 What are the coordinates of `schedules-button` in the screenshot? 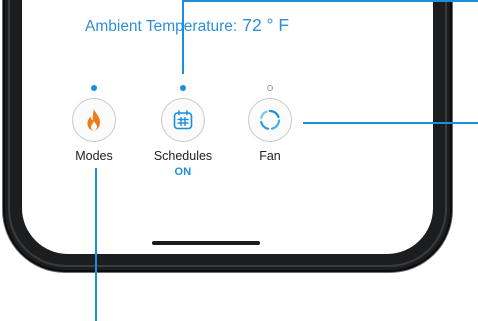 It's located at (183, 120).